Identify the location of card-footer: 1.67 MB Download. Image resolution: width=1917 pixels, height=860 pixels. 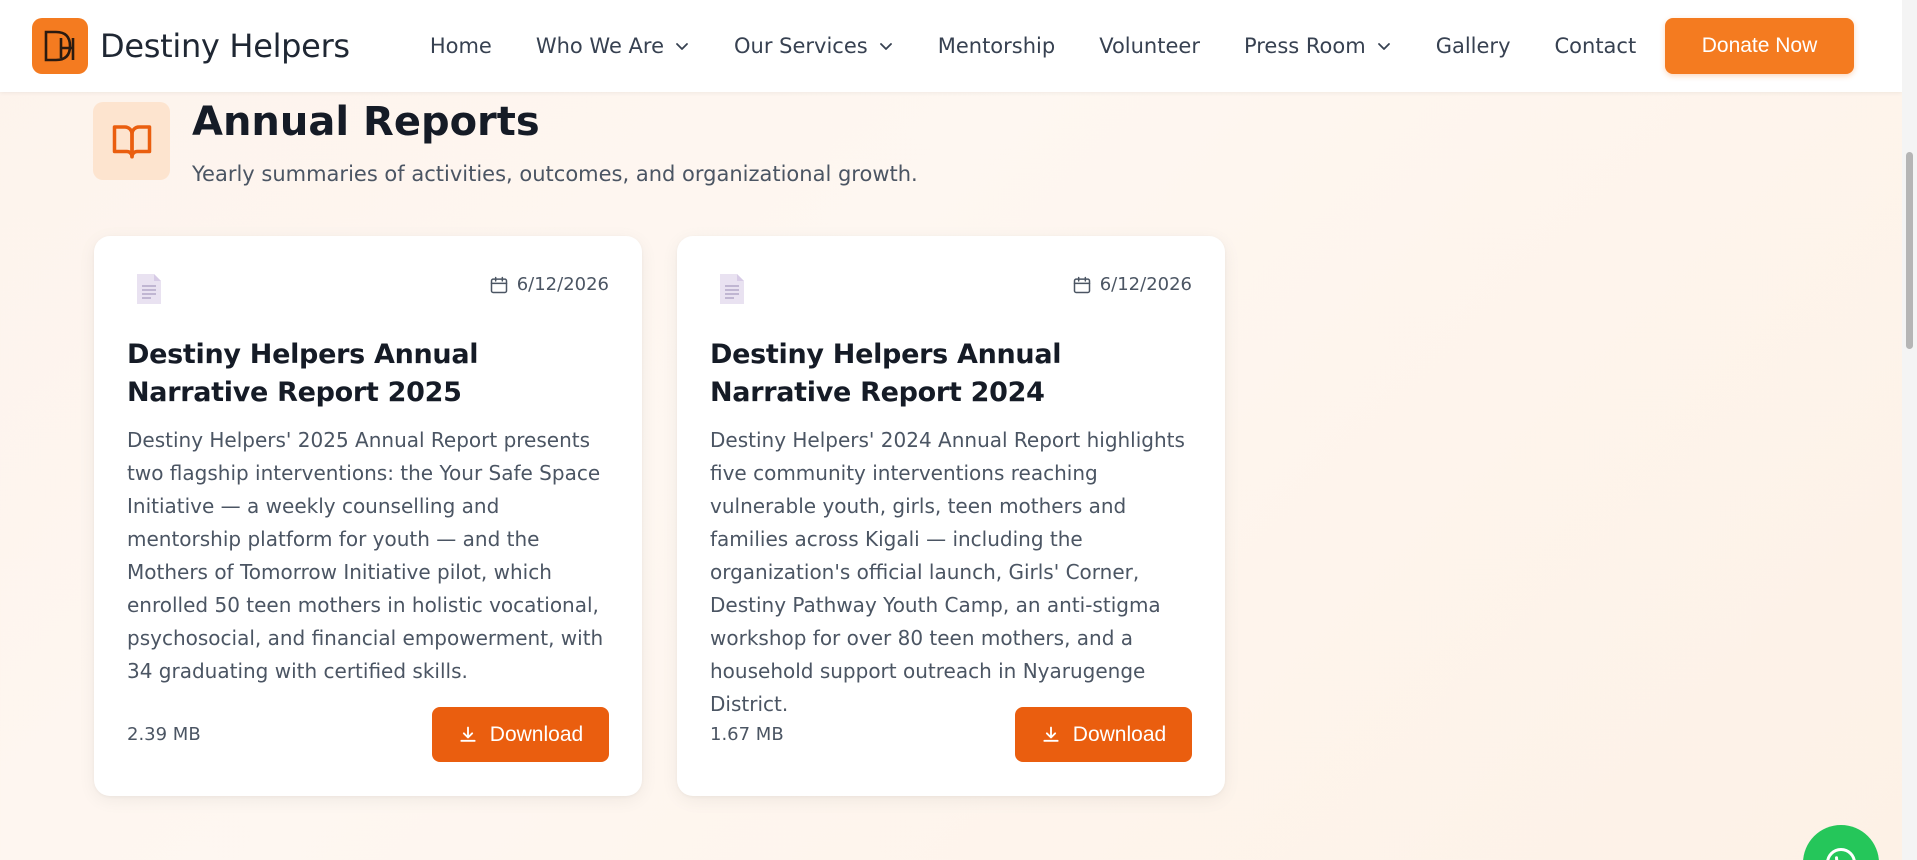
(951, 734).